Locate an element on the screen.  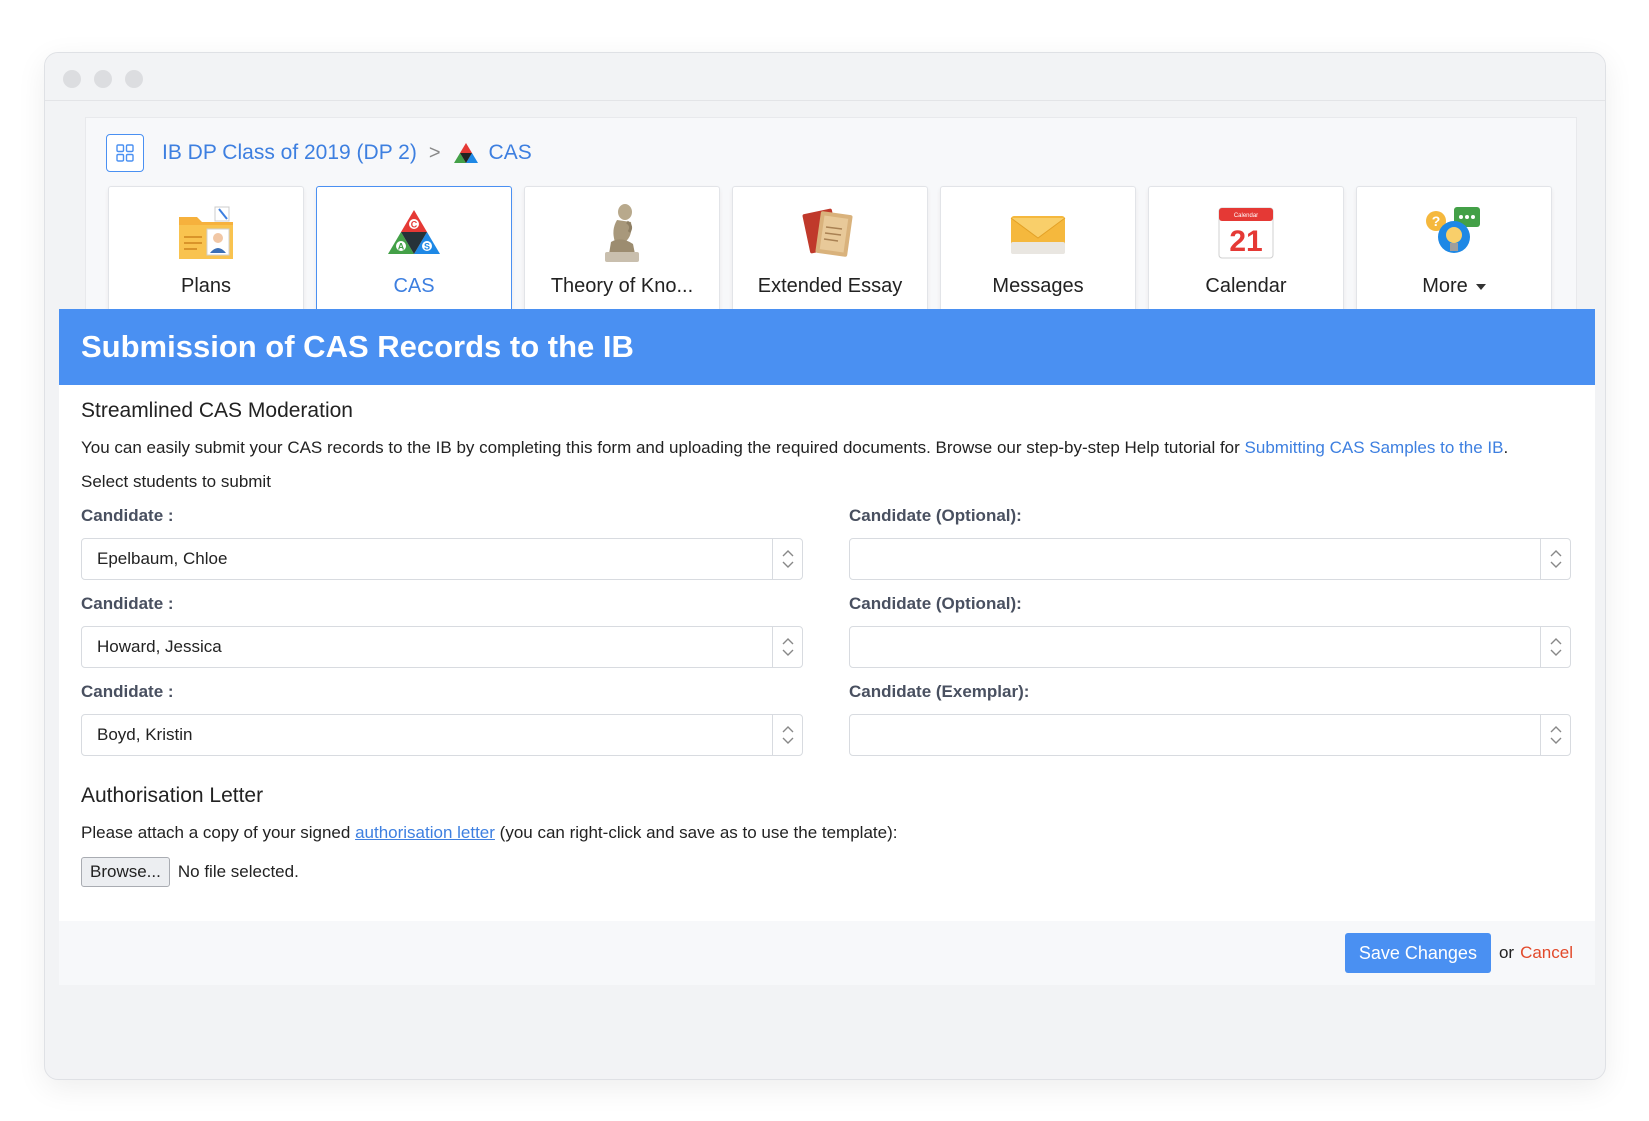
tile-label: Plans is located at coordinates (206, 286).